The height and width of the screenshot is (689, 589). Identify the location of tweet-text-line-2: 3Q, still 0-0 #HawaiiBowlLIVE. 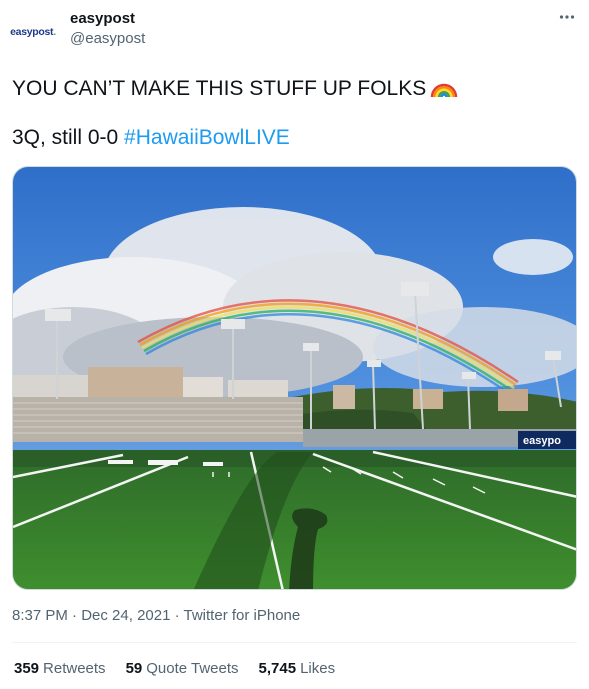
(151, 138).